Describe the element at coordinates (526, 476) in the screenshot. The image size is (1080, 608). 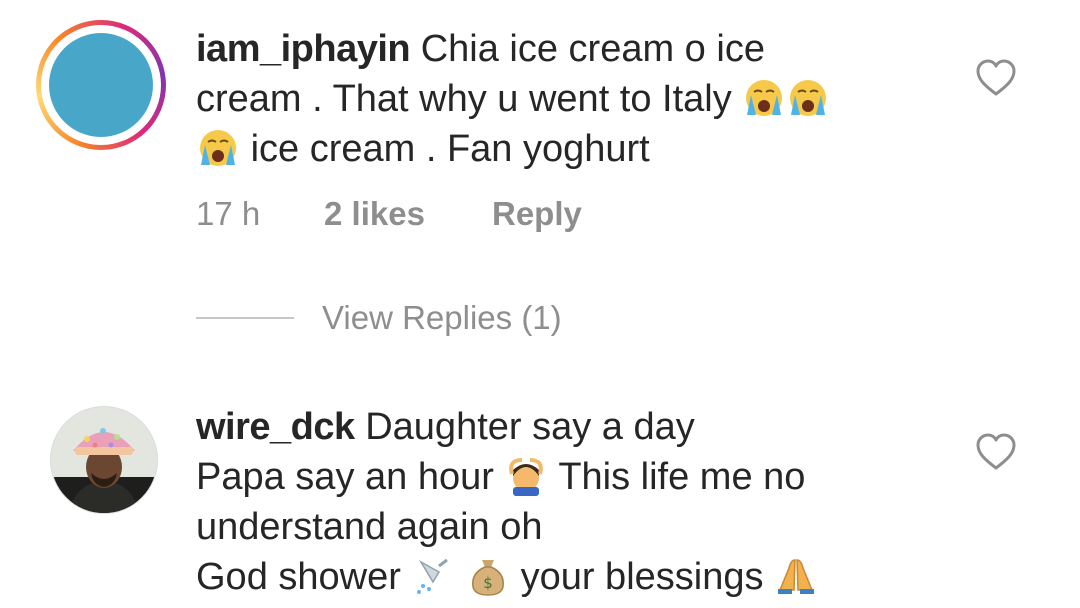
I see `person-gesturing-ok-icon` at that location.